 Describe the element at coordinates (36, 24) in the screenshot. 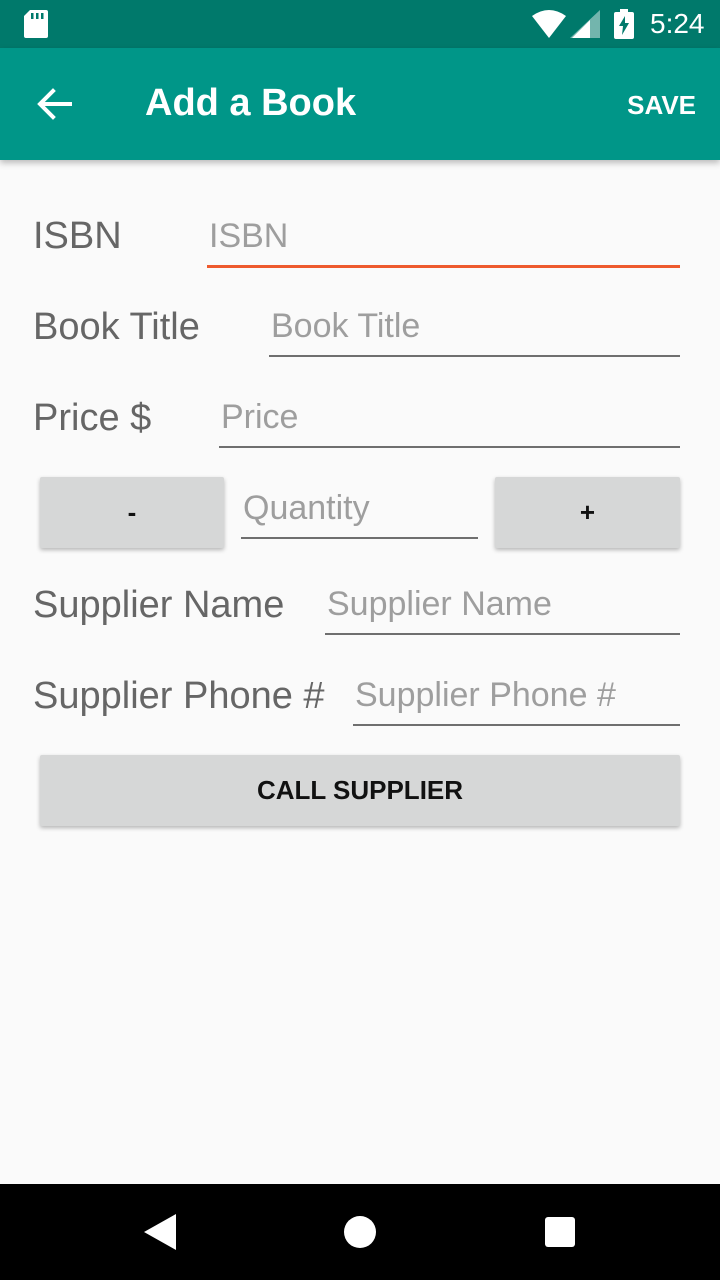

I see `sd-card-icon` at that location.